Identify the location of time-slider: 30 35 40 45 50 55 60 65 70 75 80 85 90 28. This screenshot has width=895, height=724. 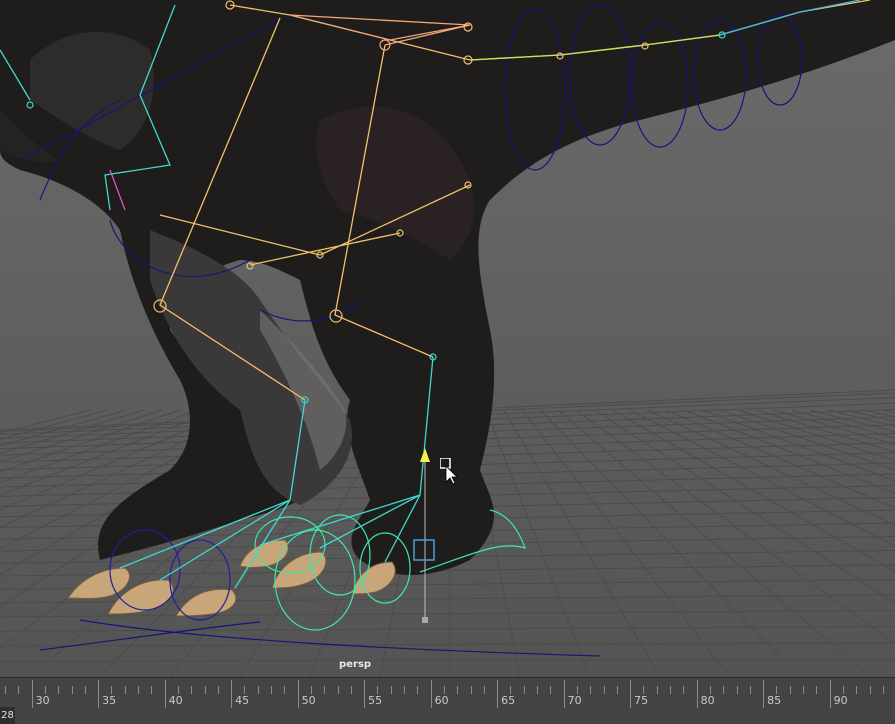
(447, 700).